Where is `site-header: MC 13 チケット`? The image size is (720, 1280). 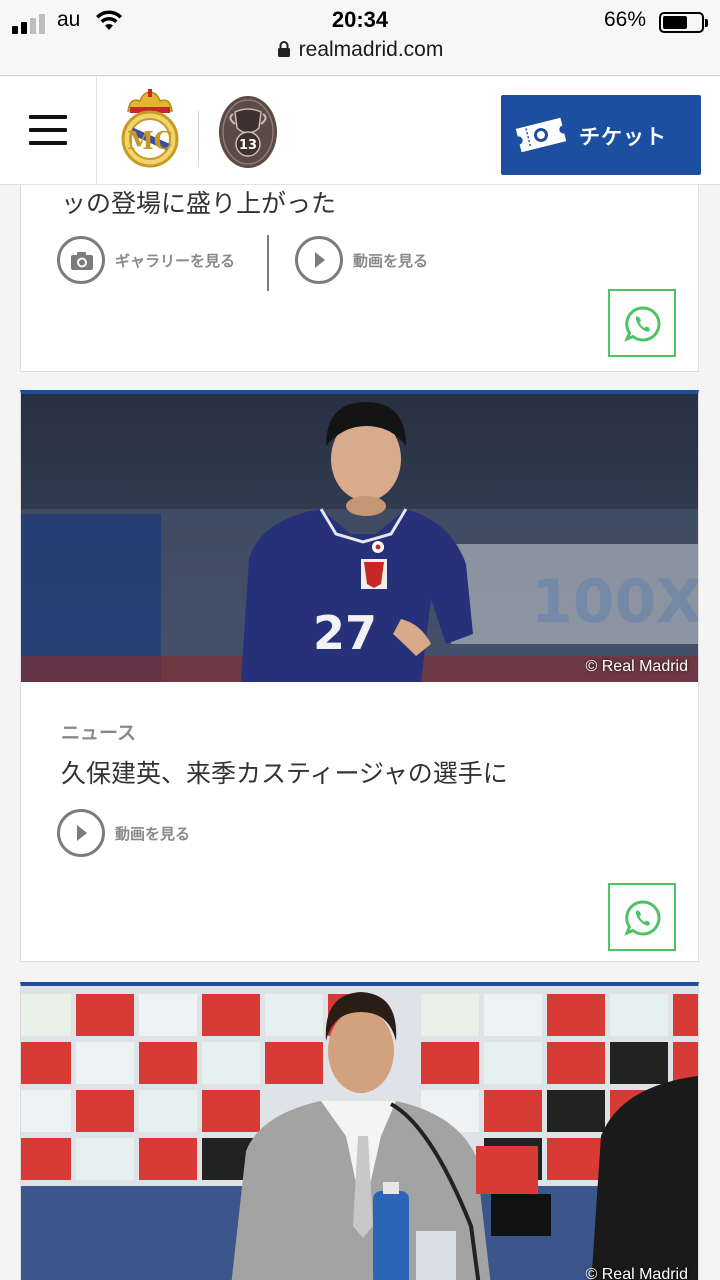 site-header: MC 13 チケット is located at coordinates (360, 131).